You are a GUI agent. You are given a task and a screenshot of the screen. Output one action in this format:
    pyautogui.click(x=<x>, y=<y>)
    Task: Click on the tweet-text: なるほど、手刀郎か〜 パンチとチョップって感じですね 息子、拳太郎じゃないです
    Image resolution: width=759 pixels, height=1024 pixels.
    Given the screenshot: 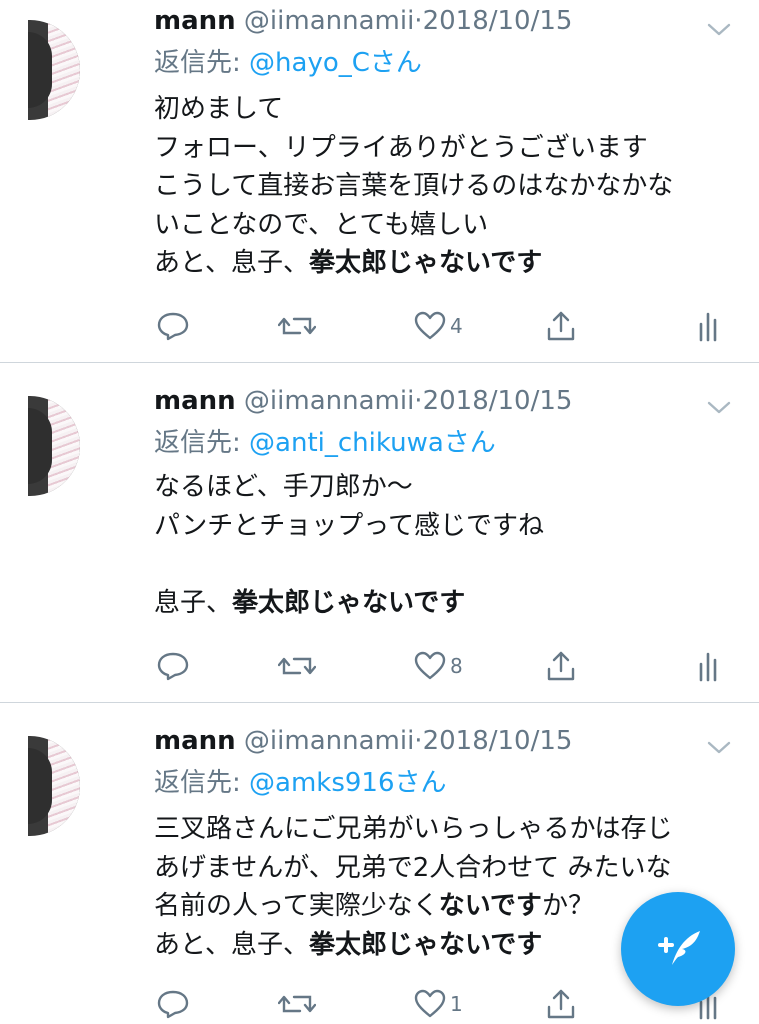 What is the action you would take?
    pyautogui.click(x=349, y=545)
    